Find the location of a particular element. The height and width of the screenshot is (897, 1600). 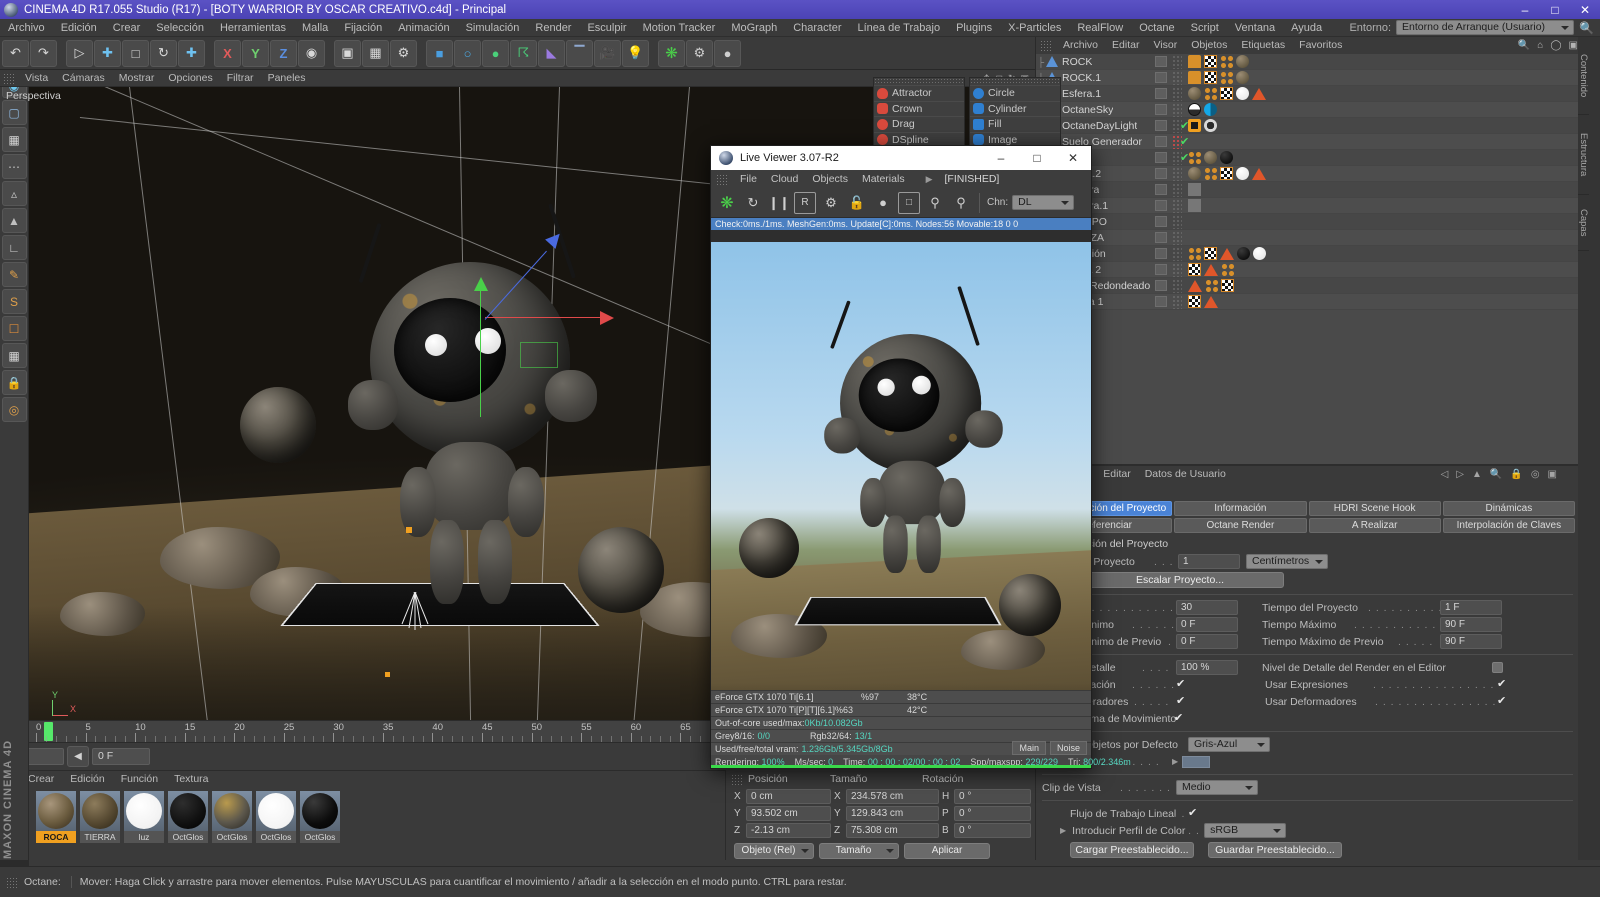

viewport-menu-opciones: Opciones is located at coordinates (190, 78).